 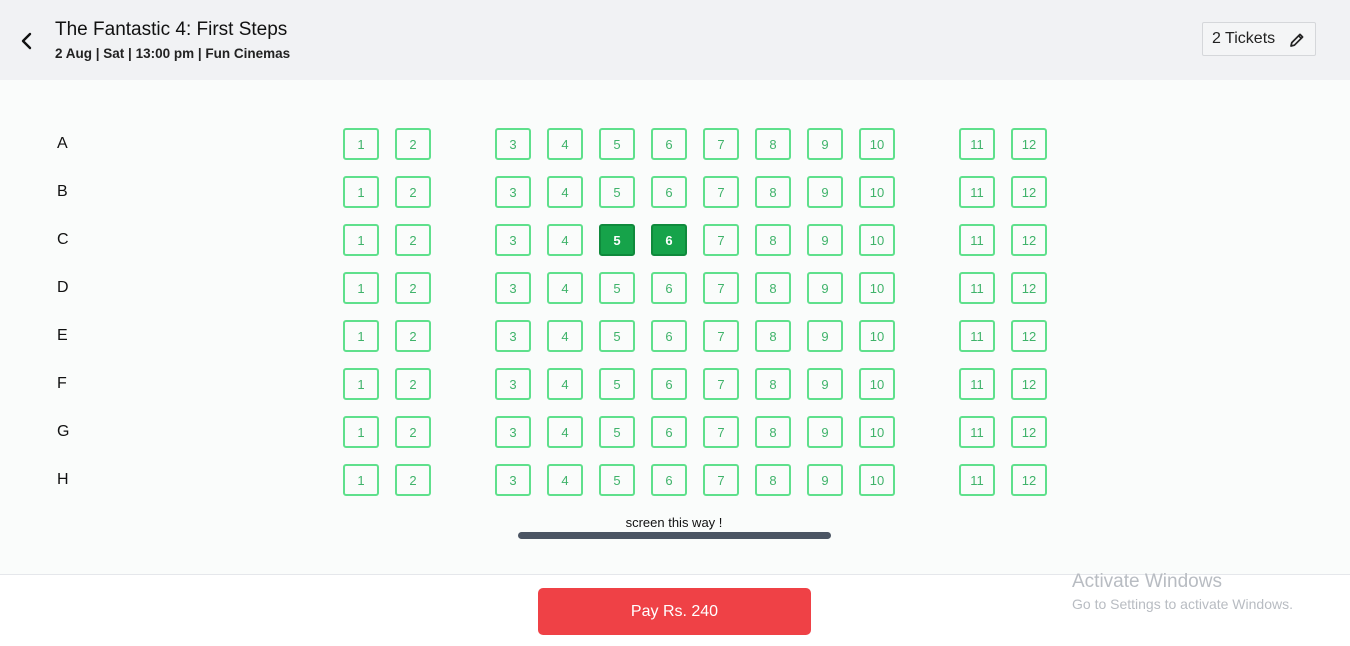 I want to click on seat-h-1: 1, so click(x=361, y=480).